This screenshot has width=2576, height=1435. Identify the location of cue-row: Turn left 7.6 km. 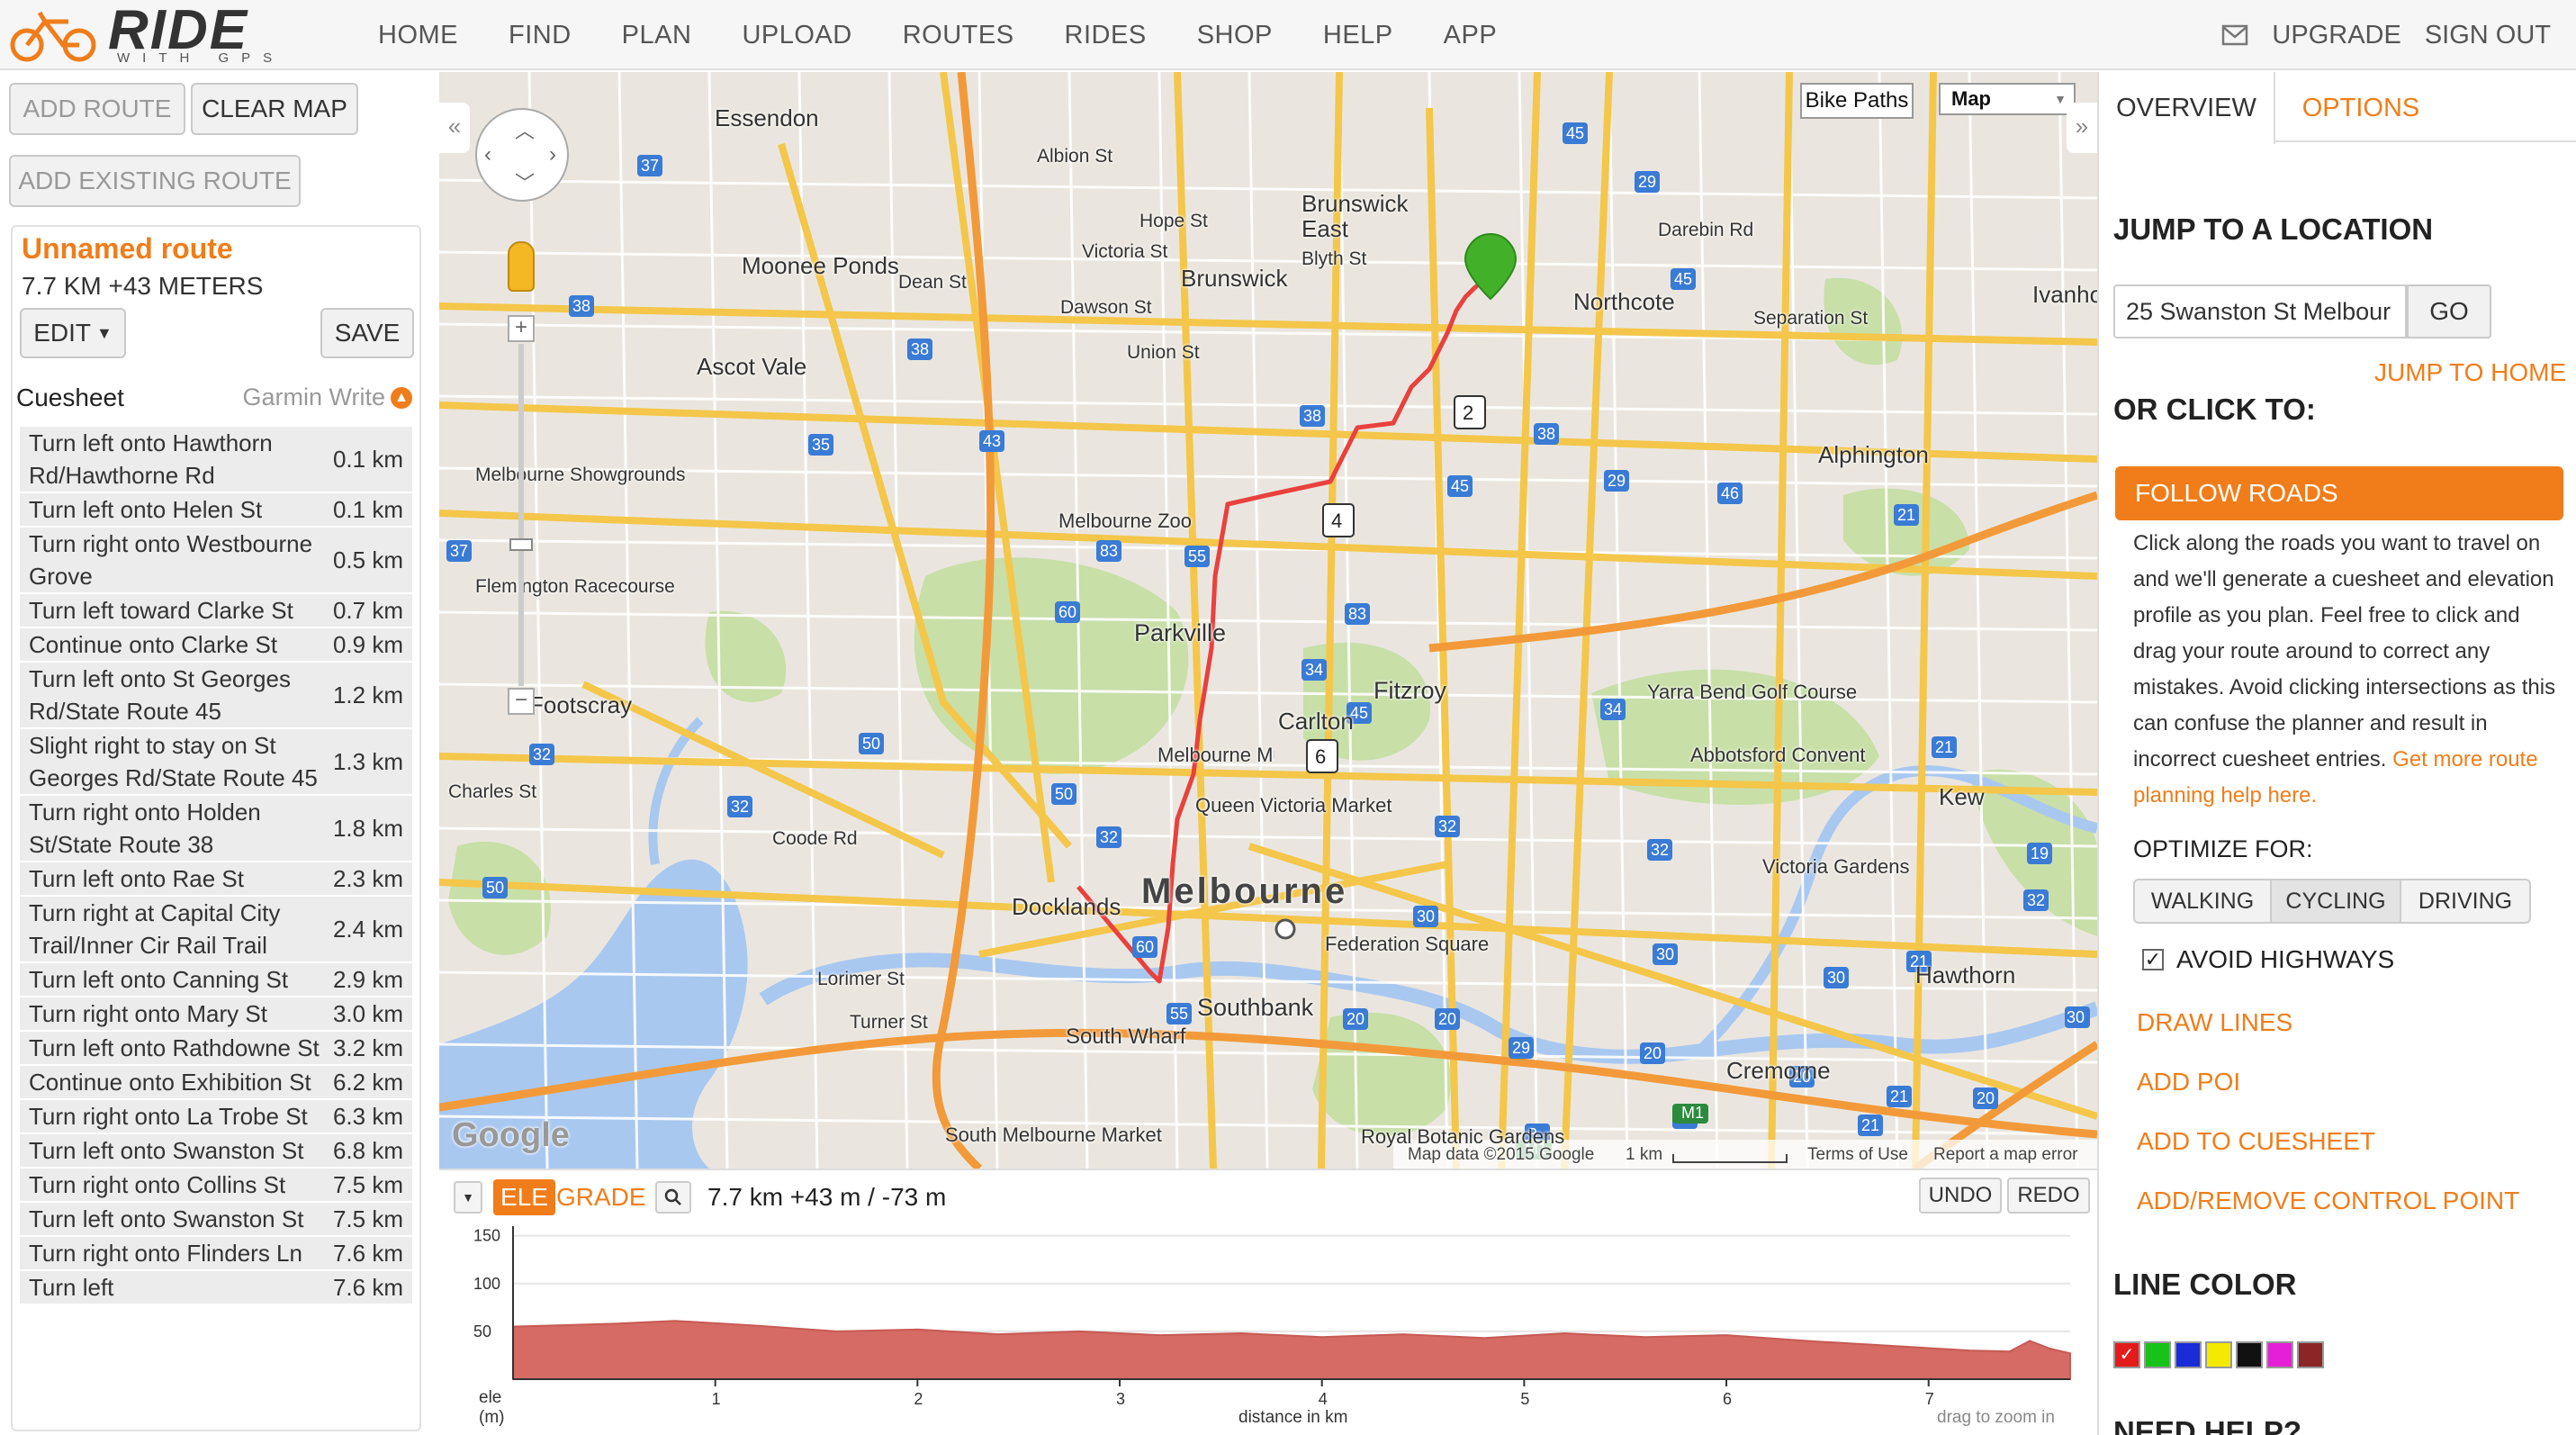
(216, 1288).